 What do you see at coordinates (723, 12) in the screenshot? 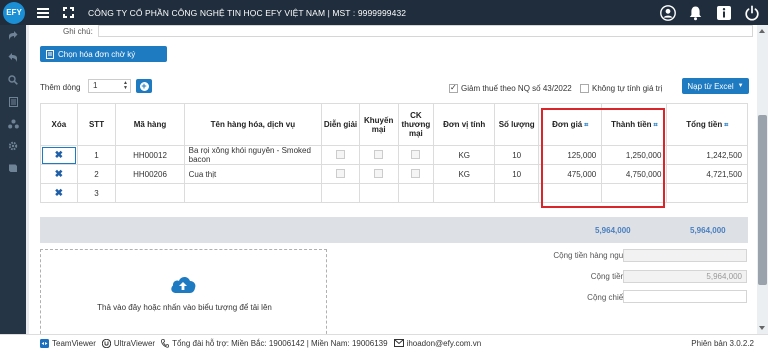
I see `info-icon` at bounding box center [723, 12].